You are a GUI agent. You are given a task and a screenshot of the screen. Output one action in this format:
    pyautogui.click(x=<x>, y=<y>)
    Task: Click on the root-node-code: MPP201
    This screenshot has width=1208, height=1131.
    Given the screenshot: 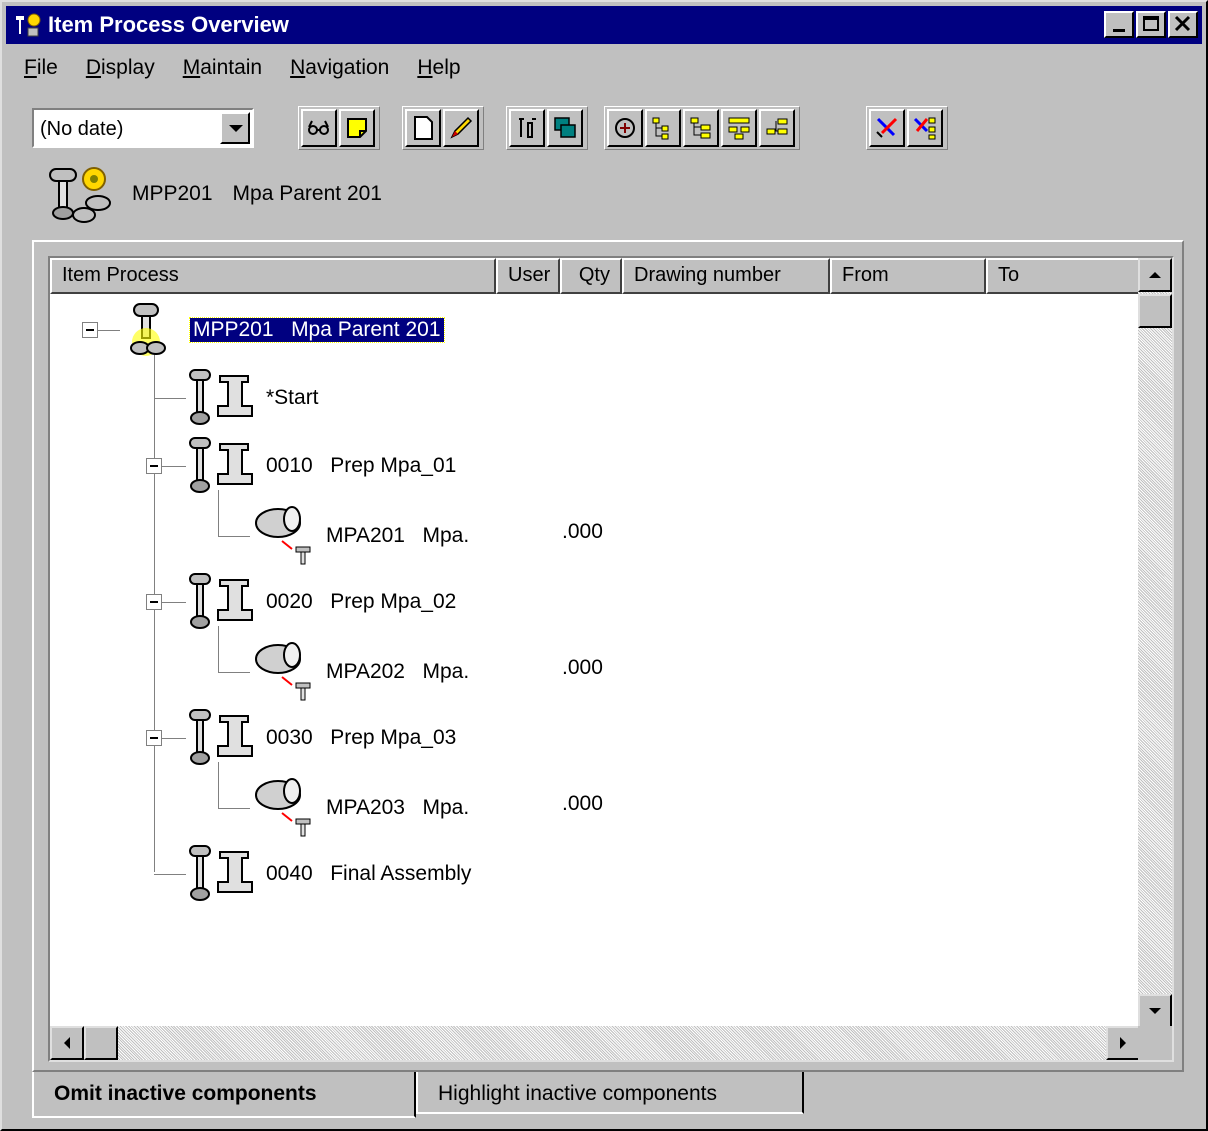 What is the action you would take?
    pyautogui.click(x=233, y=329)
    